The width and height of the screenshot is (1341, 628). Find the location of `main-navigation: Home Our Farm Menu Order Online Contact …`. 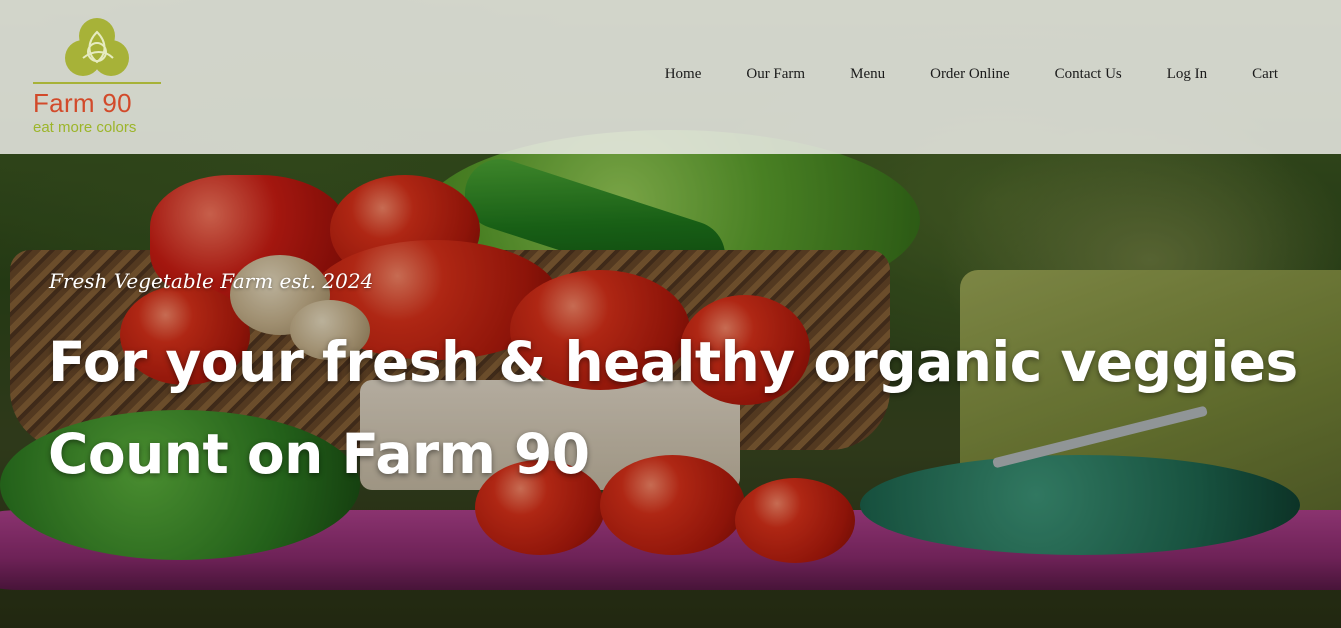

main-navigation: Home Our Farm Menu Order Online Contact … is located at coordinates (971, 74).